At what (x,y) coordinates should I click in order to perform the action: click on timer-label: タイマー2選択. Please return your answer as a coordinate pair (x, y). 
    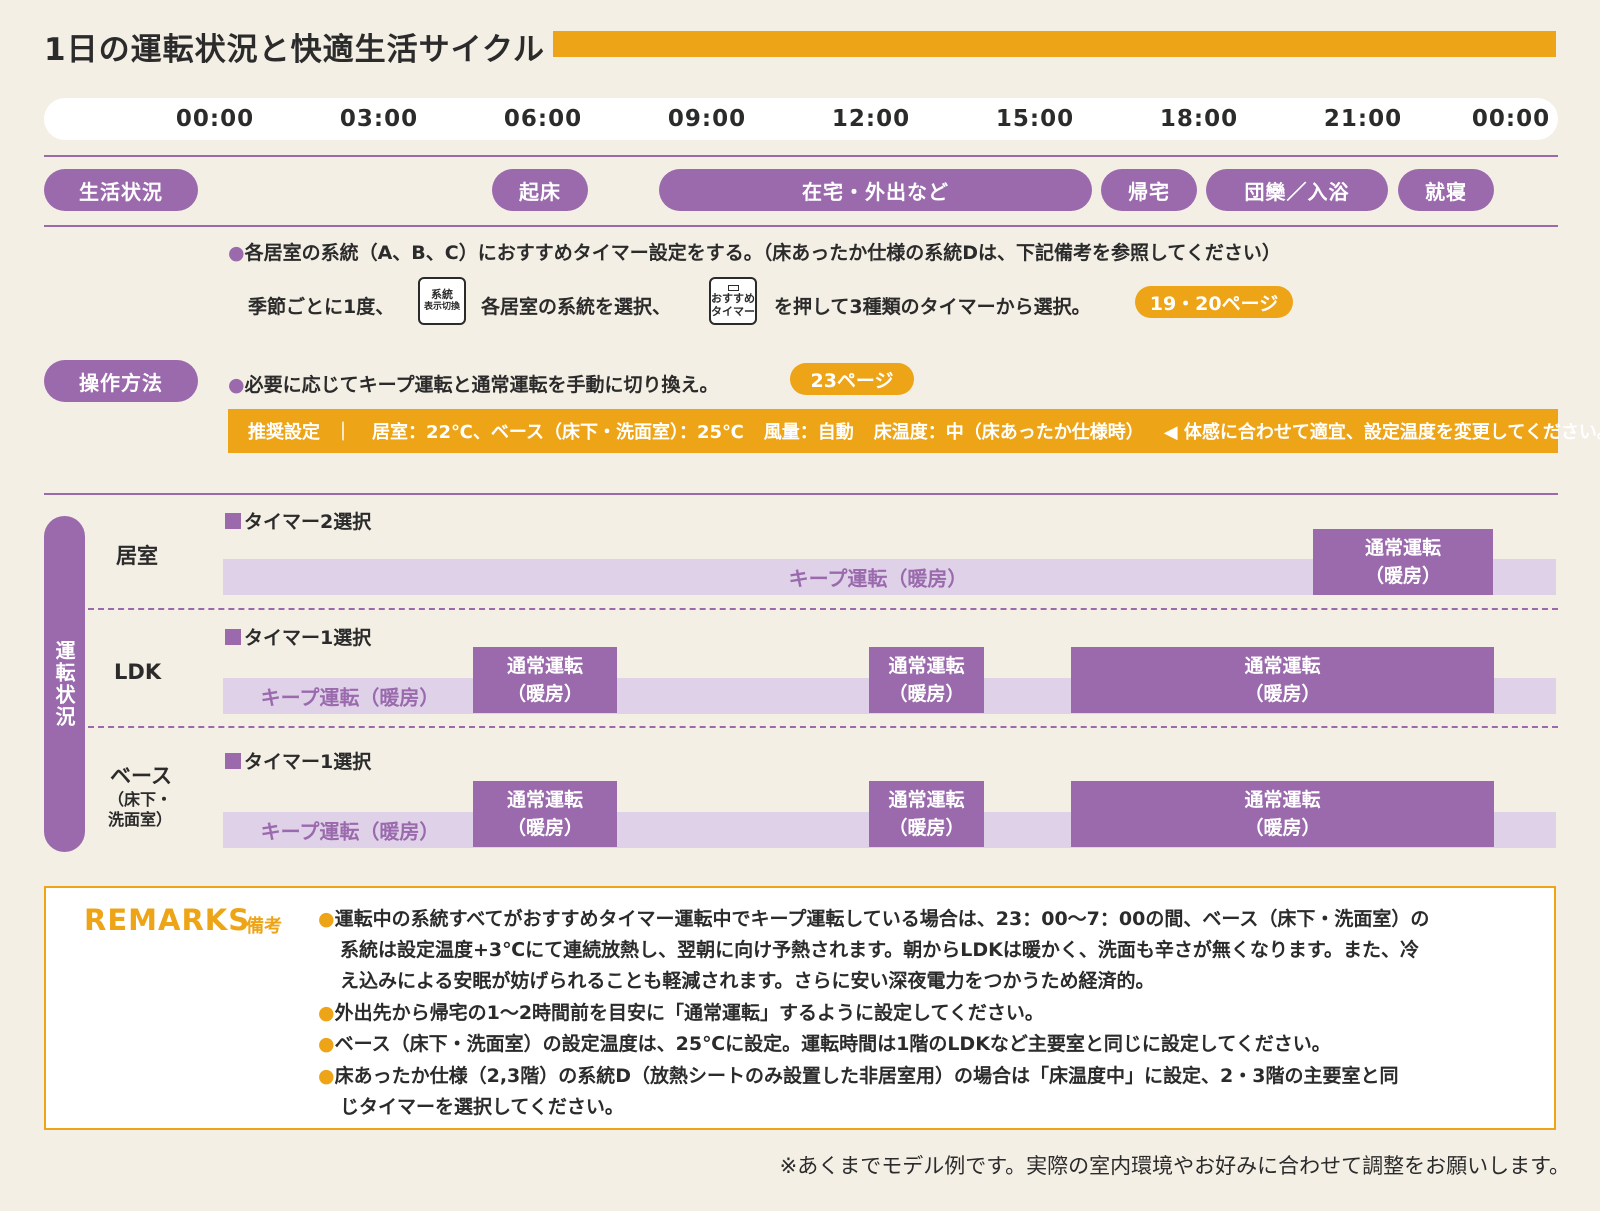
    Looking at the image, I should click on (298, 520).